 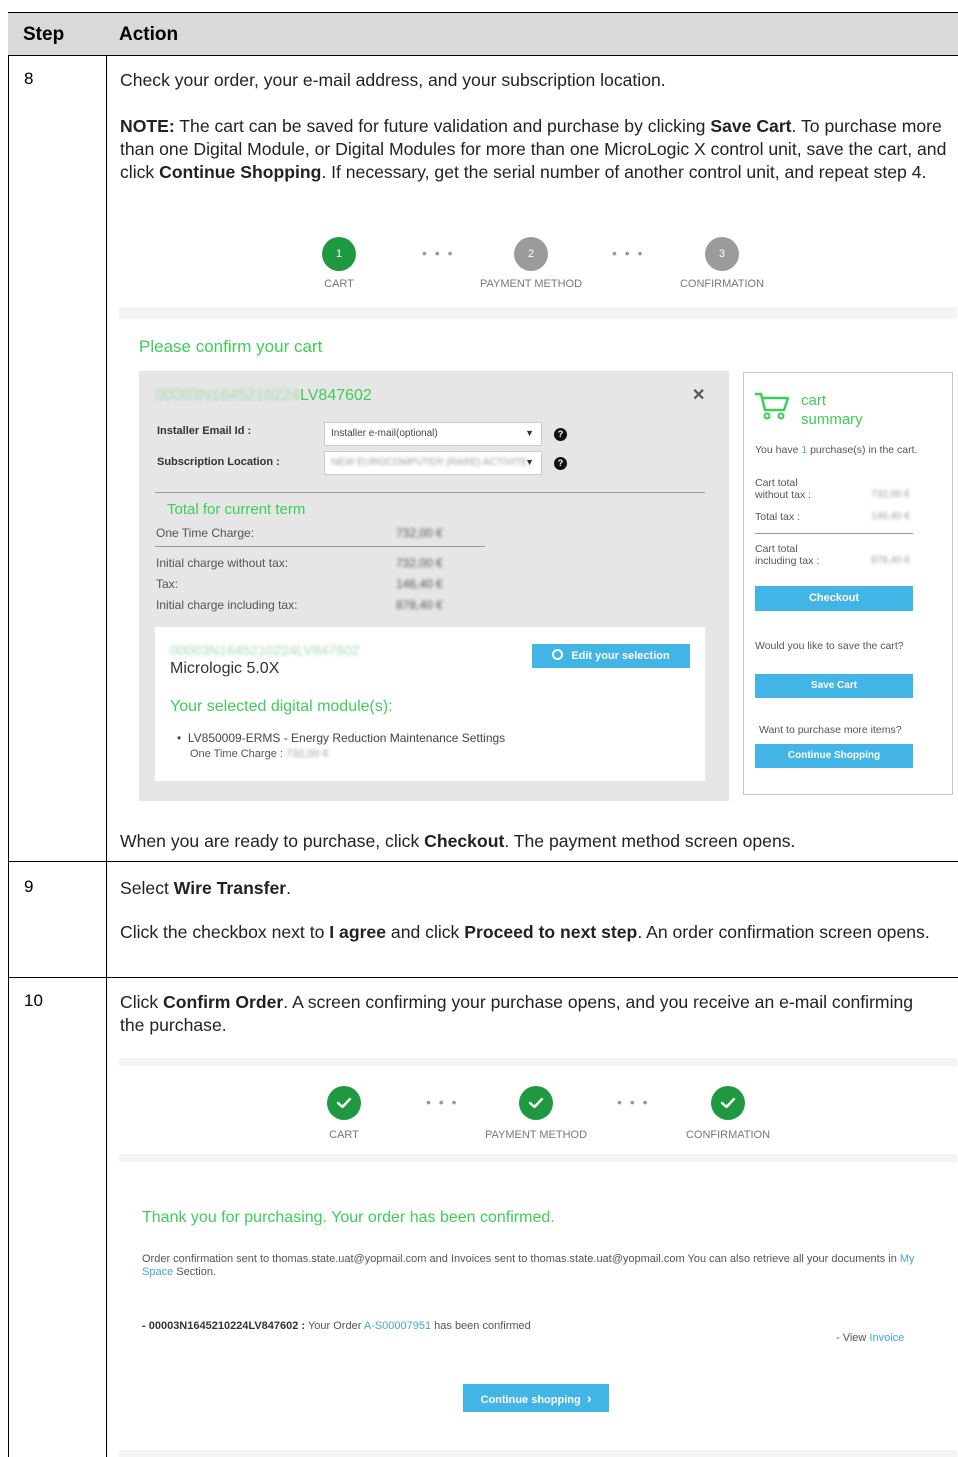 What do you see at coordinates (834, 598) in the screenshot?
I see `checkout-button: Checkout` at bounding box center [834, 598].